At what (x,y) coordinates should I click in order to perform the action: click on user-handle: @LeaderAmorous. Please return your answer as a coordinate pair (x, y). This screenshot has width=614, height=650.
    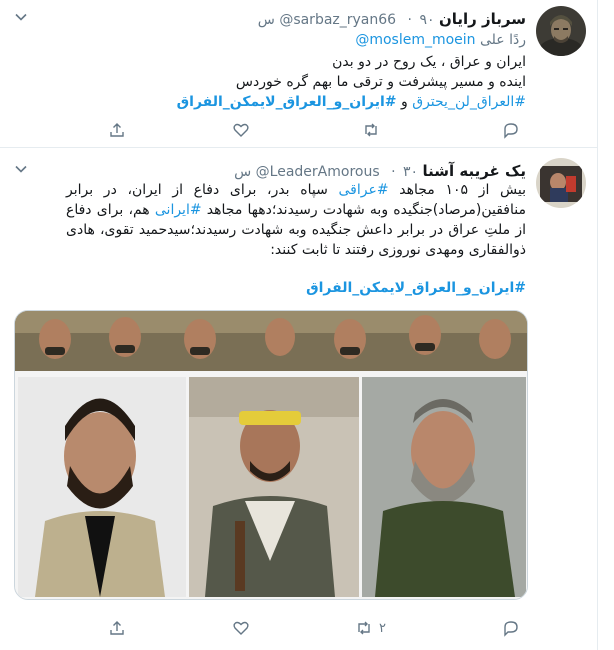
    Looking at the image, I should click on (318, 172).